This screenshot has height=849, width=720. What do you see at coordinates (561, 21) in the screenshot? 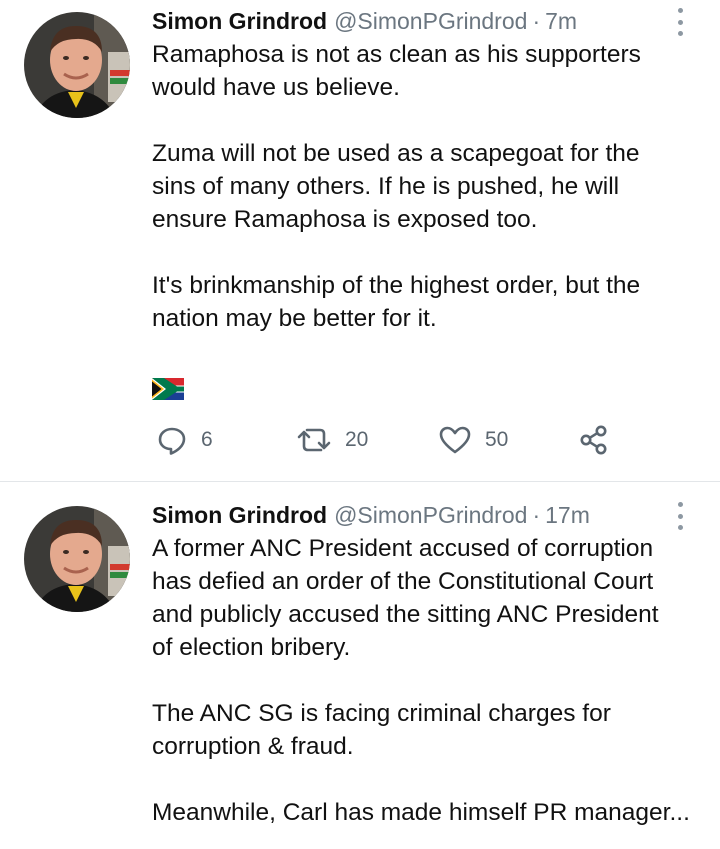
I see `timestamp: 7m` at bounding box center [561, 21].